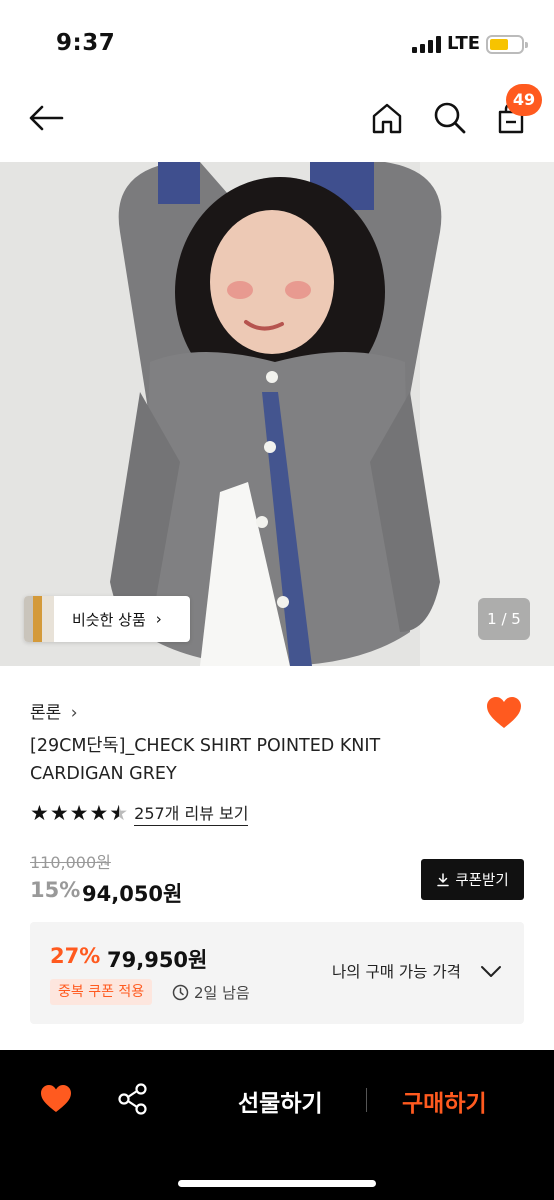 Image resolution: width=554 pixels, height=1200 pixels. Describe the element at coordinates (70, 862) in the screenshot. I see `original-price: 110,000원` at that location.